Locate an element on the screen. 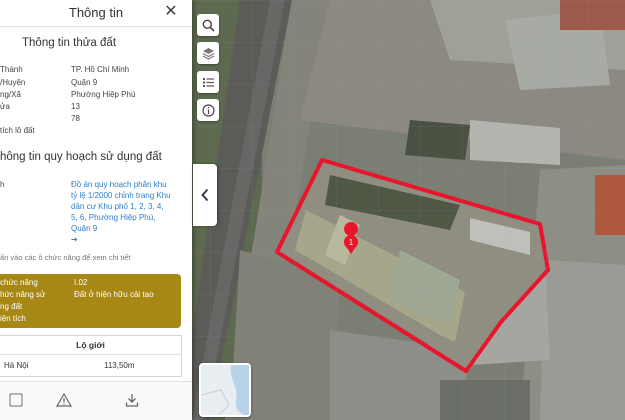  minimap is located at coordinates (225, 390).